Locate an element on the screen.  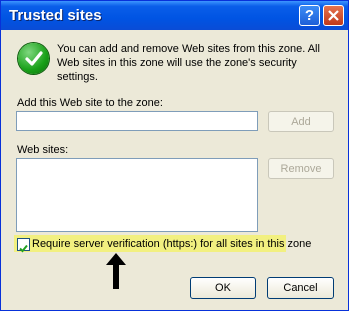
require-verification-checkbox is located at coordinates (23, 245).